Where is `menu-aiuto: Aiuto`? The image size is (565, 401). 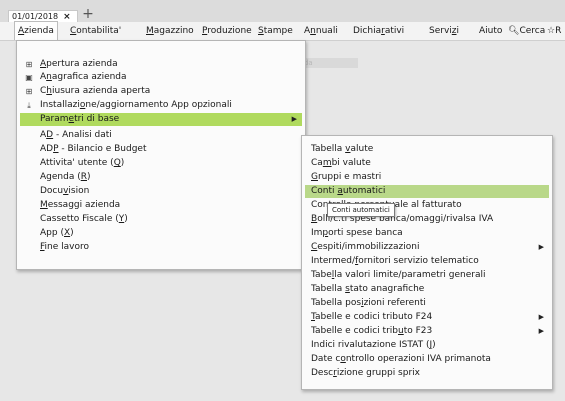 menu-aiuto: Aiuto is located at coordinates (490, 31).